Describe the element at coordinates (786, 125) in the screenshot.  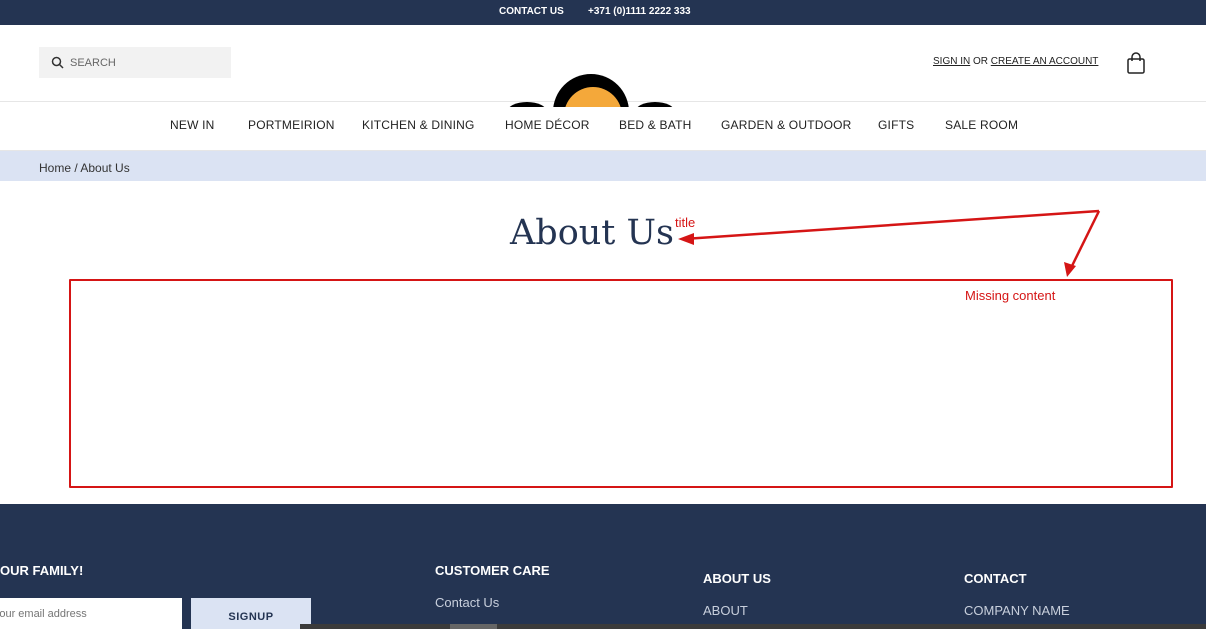
I see `nav-item-garden-outdoor: GARDEN & OUTDOOR` at that location.